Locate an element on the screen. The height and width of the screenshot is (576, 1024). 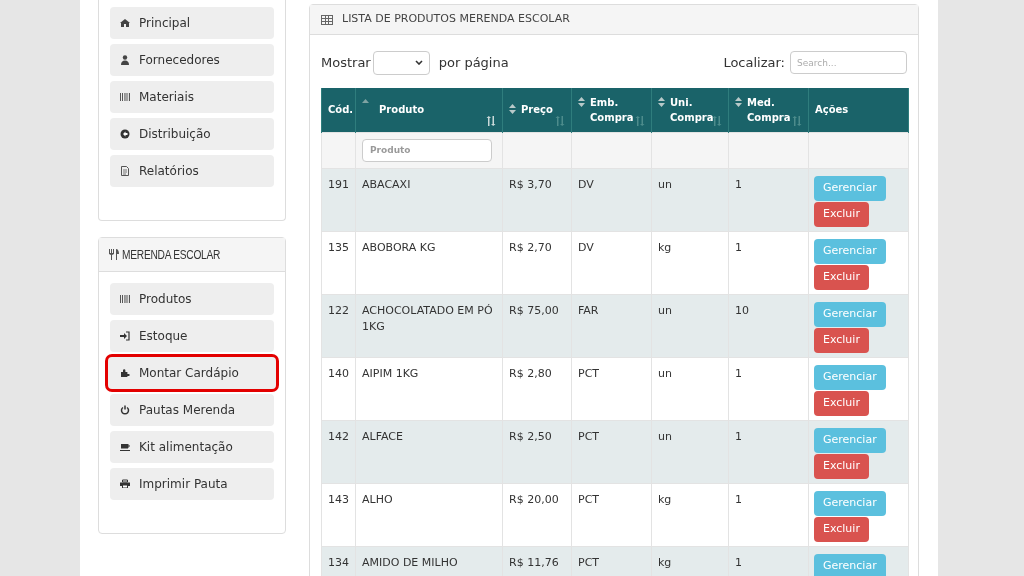
power-icon is located at coordinates (125, 410).